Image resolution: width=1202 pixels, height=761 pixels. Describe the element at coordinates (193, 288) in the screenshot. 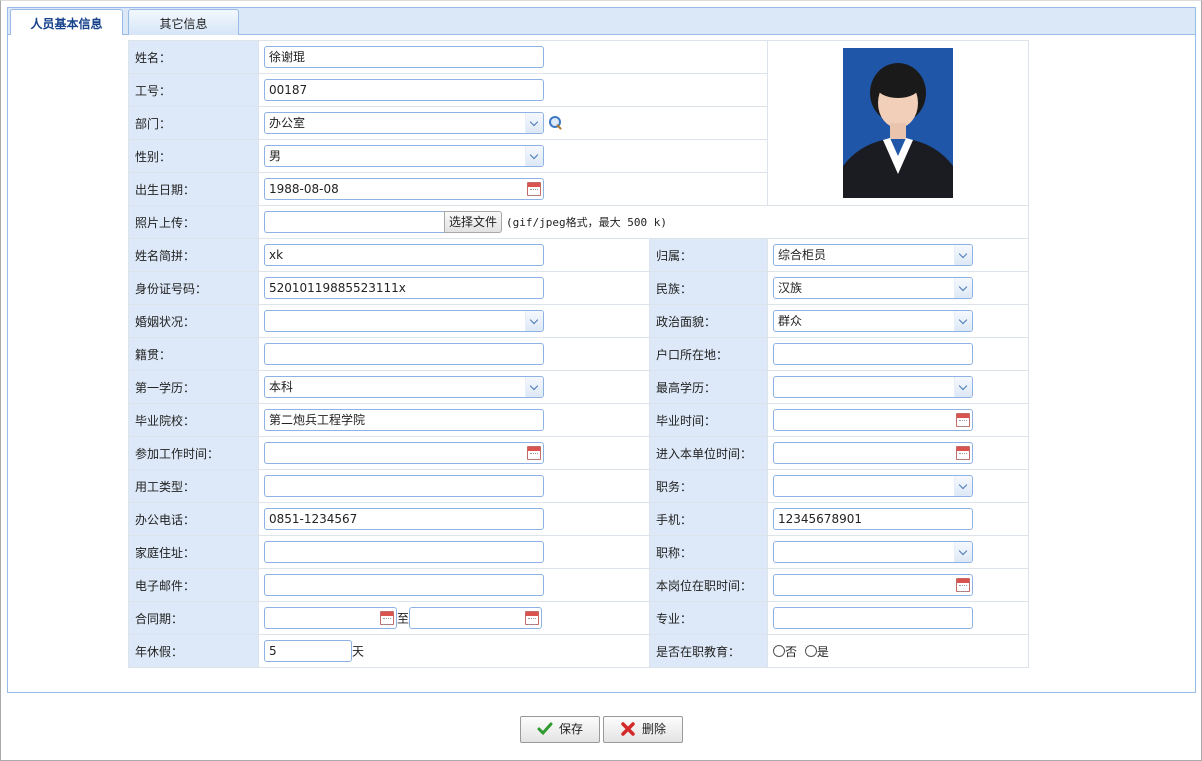

I see `label-idcard: 身份证号码：` at that location.